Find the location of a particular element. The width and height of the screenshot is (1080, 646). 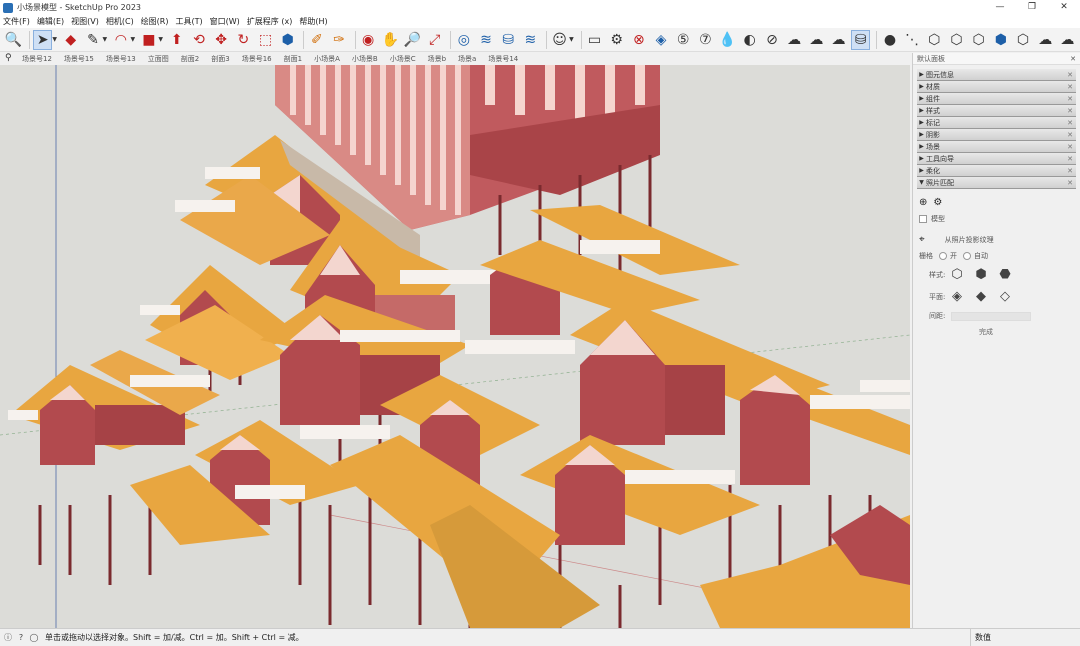

scene-tab: 场景a is located at coordinates (467, 59).